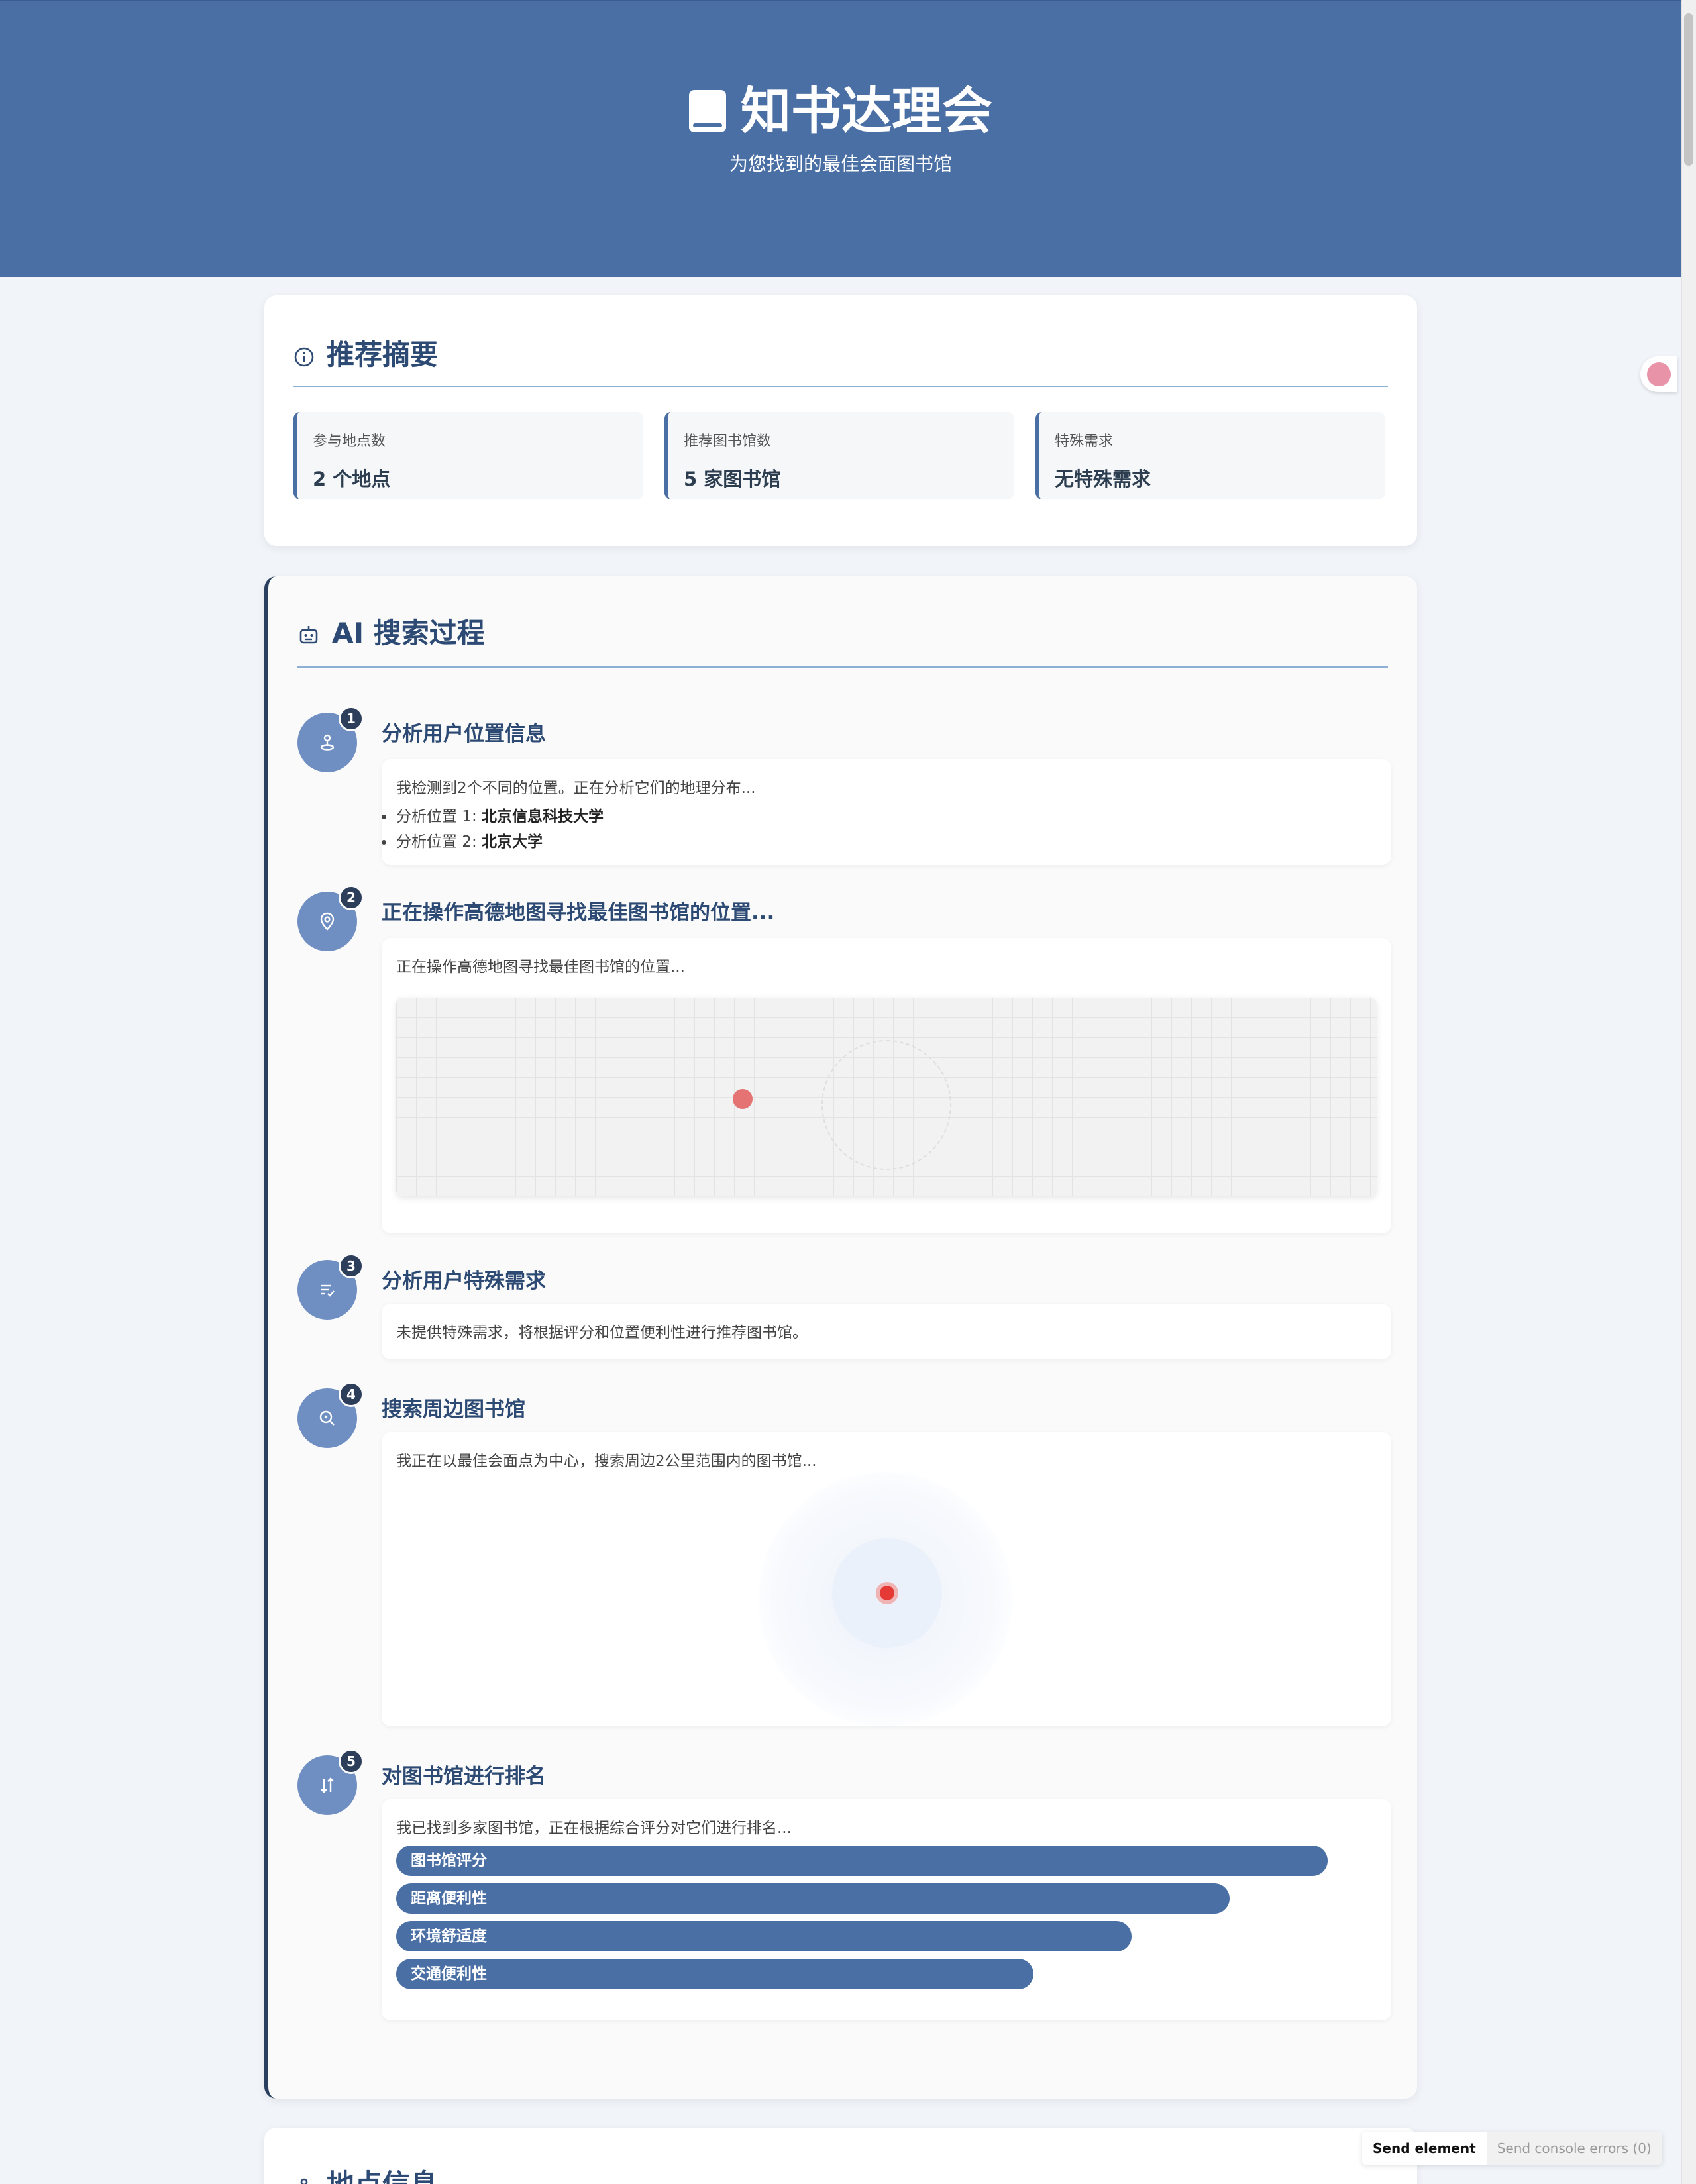 The width and height of the screenshot is (1696, 2184). What do you see at coordinates (1574, 2148) in the screenshot?
I see `send-console-errors-button: Send console errors (0)` at bounding box center [1574, 2148].